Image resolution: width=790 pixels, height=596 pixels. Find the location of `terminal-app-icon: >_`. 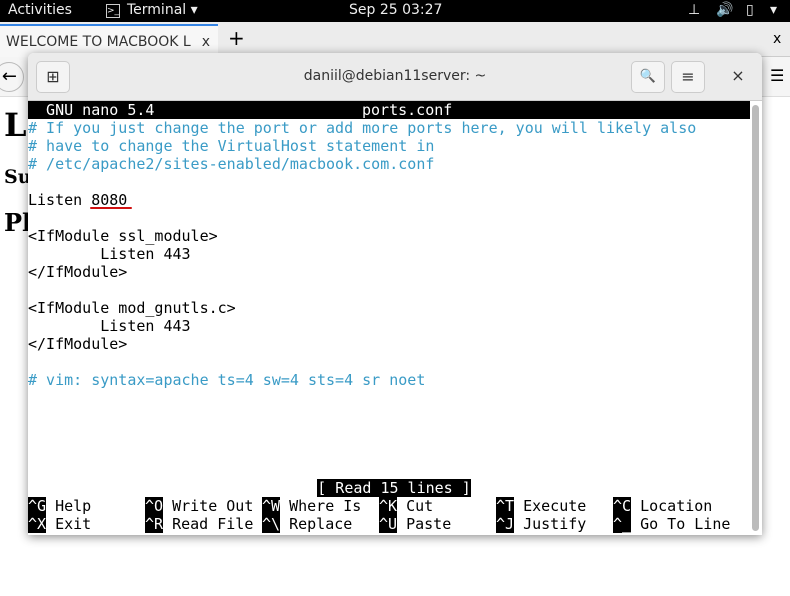

terminal-app-icon: >_ is located at coordinates (113, 11).